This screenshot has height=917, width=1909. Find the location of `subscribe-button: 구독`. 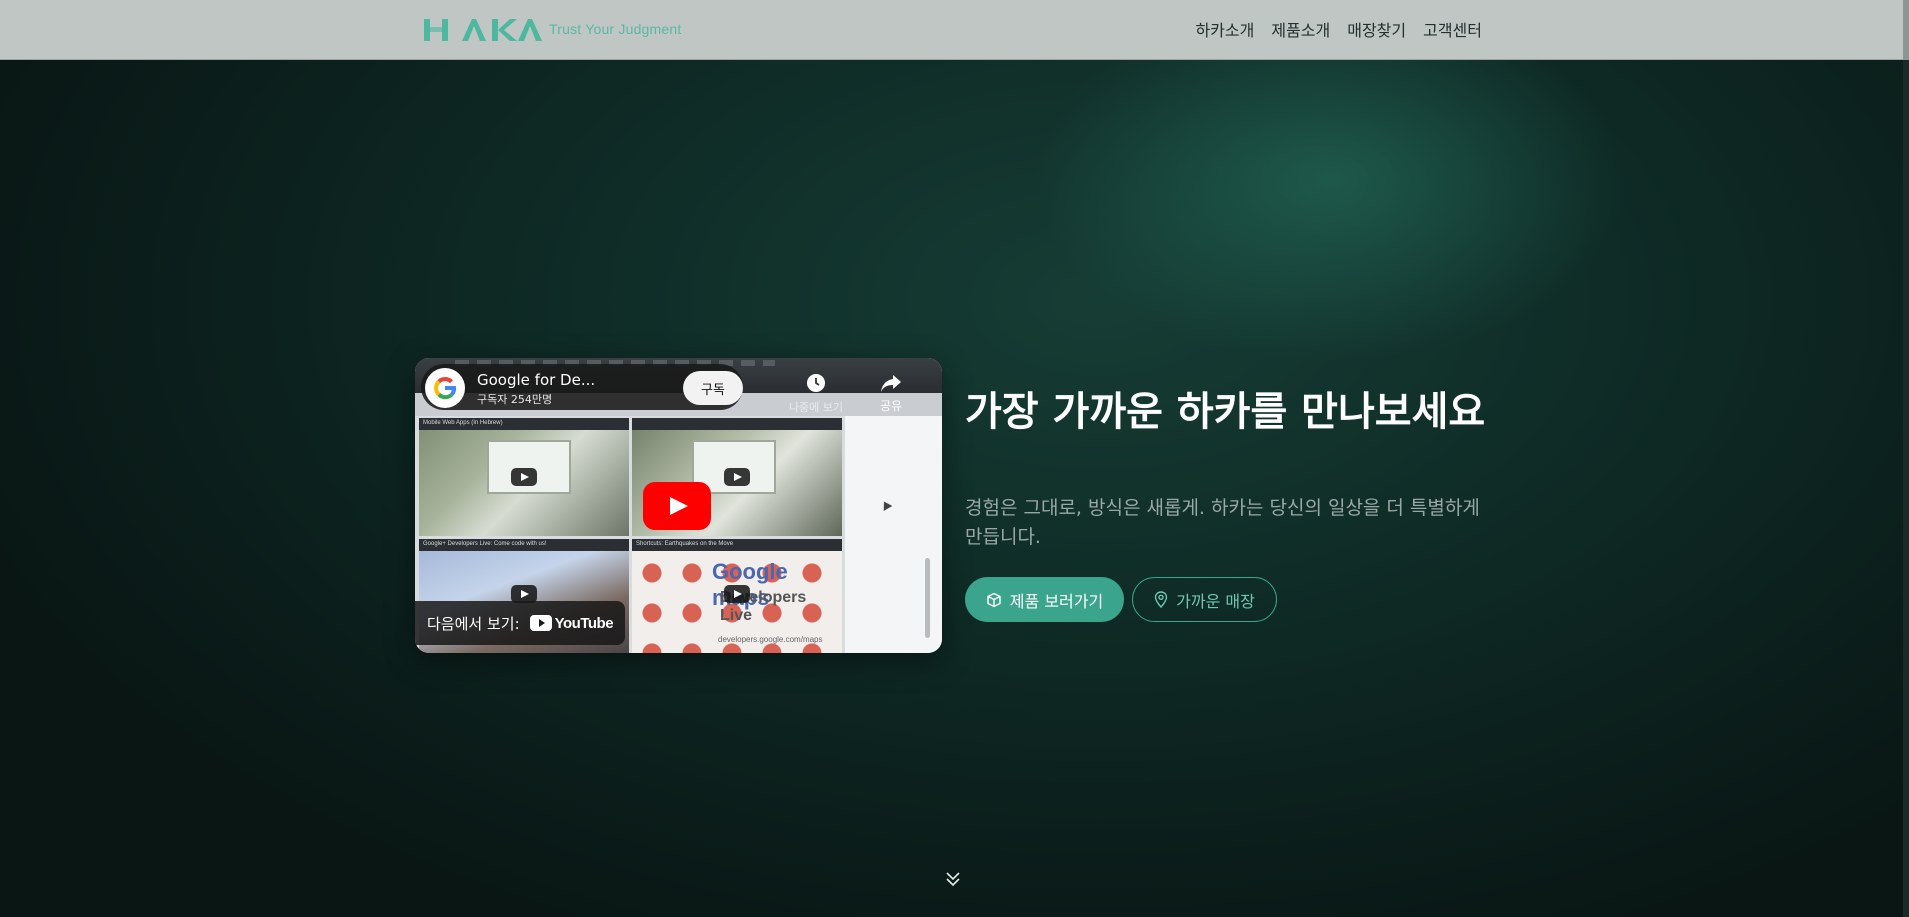

subscribe-button: 구독 is located at coordinates (713, 388).